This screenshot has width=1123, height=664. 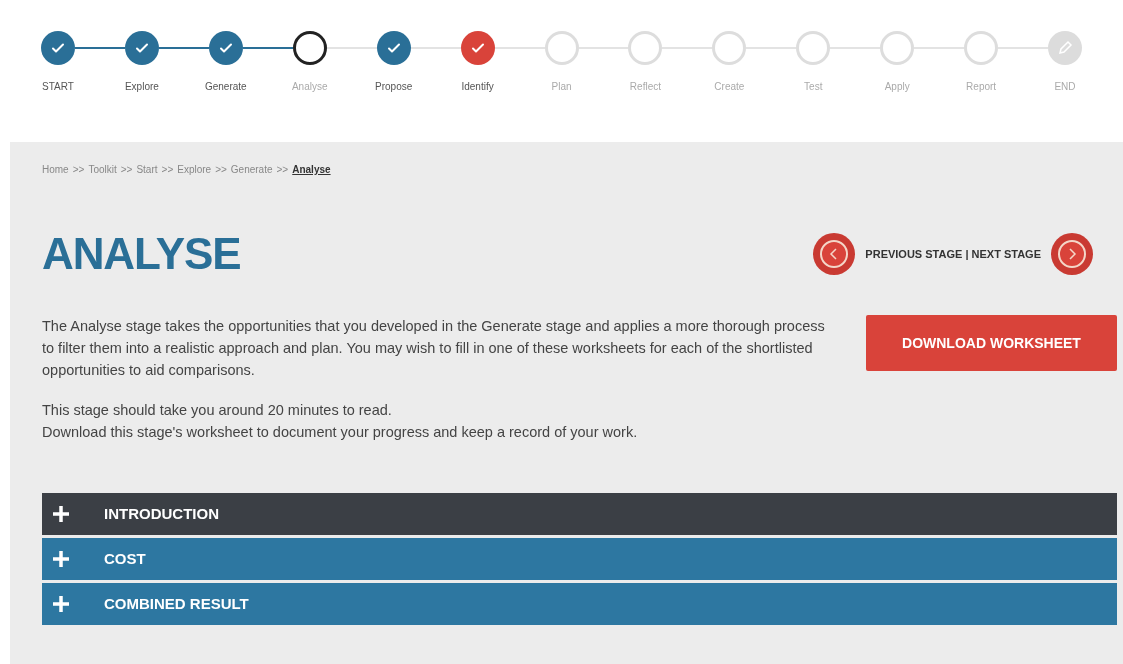 What do you see at coordinates (813, 87) in the screenshot?
I see `step-label: Test` at bounding box center [813, 87].